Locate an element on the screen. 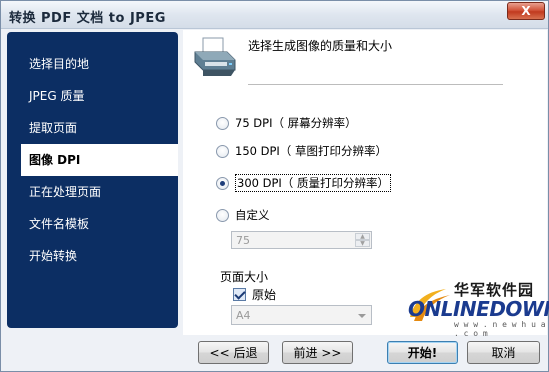  dpi-option-custom: 自定义 is located at coordinates (243, 215).